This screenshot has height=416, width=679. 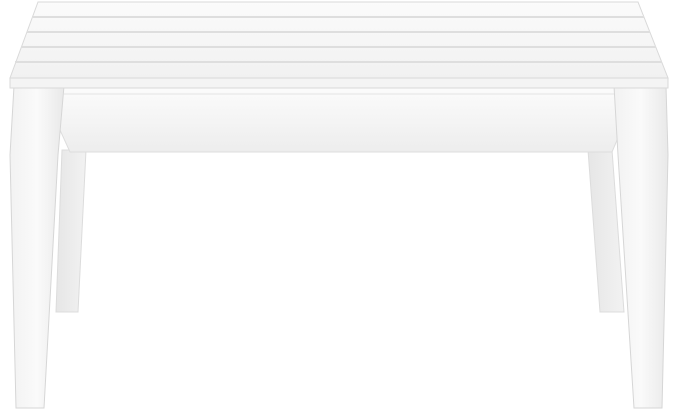 I want to click on back-right-leg, so click(x=606, y=231).